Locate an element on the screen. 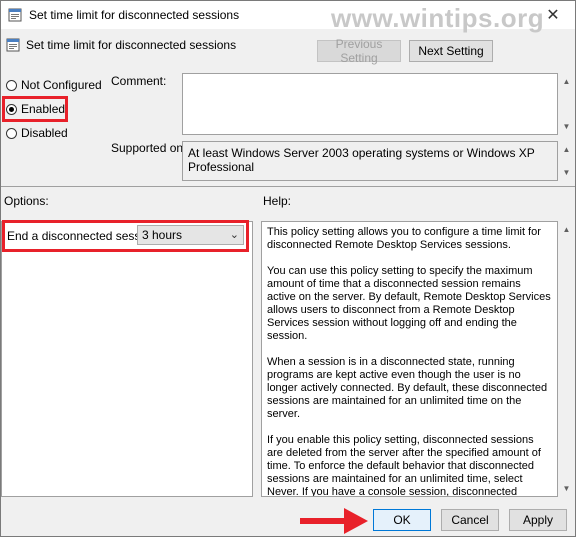 This screenshot has width=576, height=537. radio-enabled: Enabled is located at coordinates (35, 109).